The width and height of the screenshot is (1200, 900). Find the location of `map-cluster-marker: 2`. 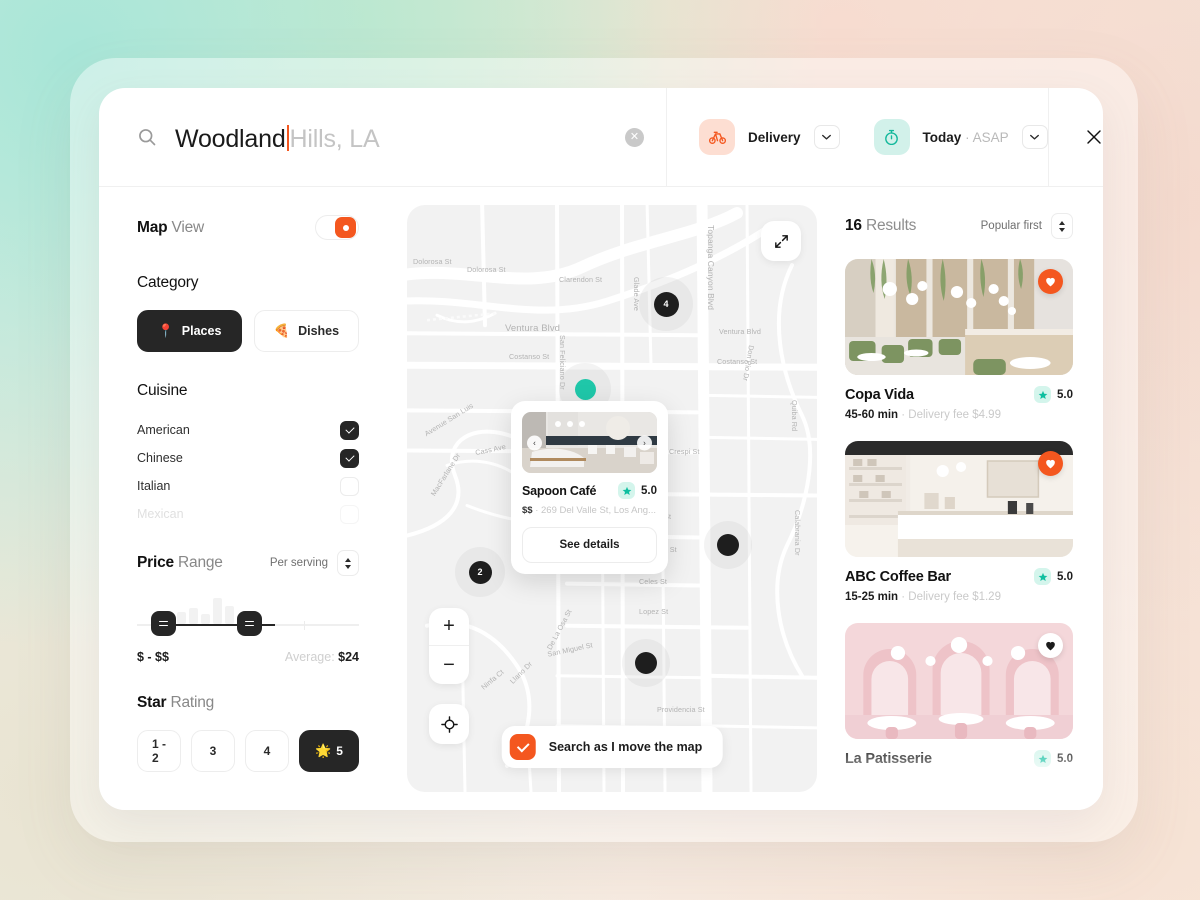

map-cluster-marker: 2 is located at coordinates (480, 572).